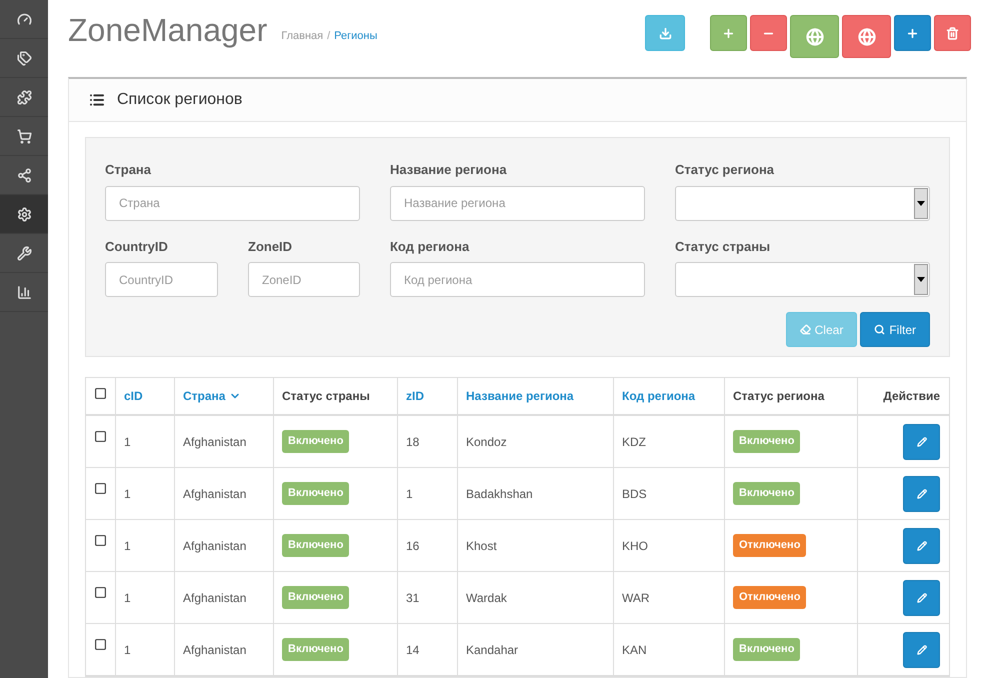 Image resolution: width=987 pixels, height=678 pixels. What do you see at coordinates (778, 396) in the screenshot?
I see `column-header: Статус региона` at bounding box center [778, 396].